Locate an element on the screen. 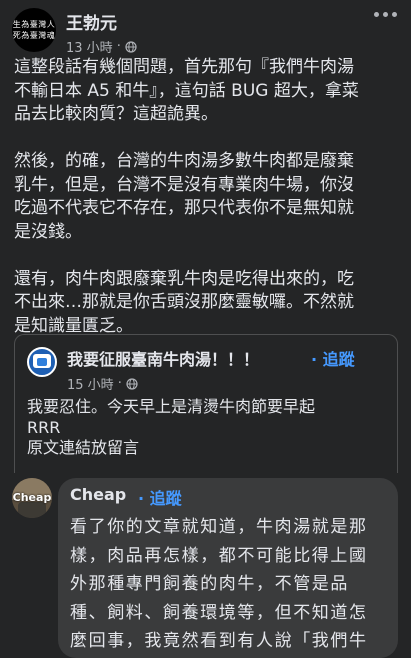 This screenshot has width=411, height=658. shared-post-time: 15 小時 is located at coordinates (90, 383).